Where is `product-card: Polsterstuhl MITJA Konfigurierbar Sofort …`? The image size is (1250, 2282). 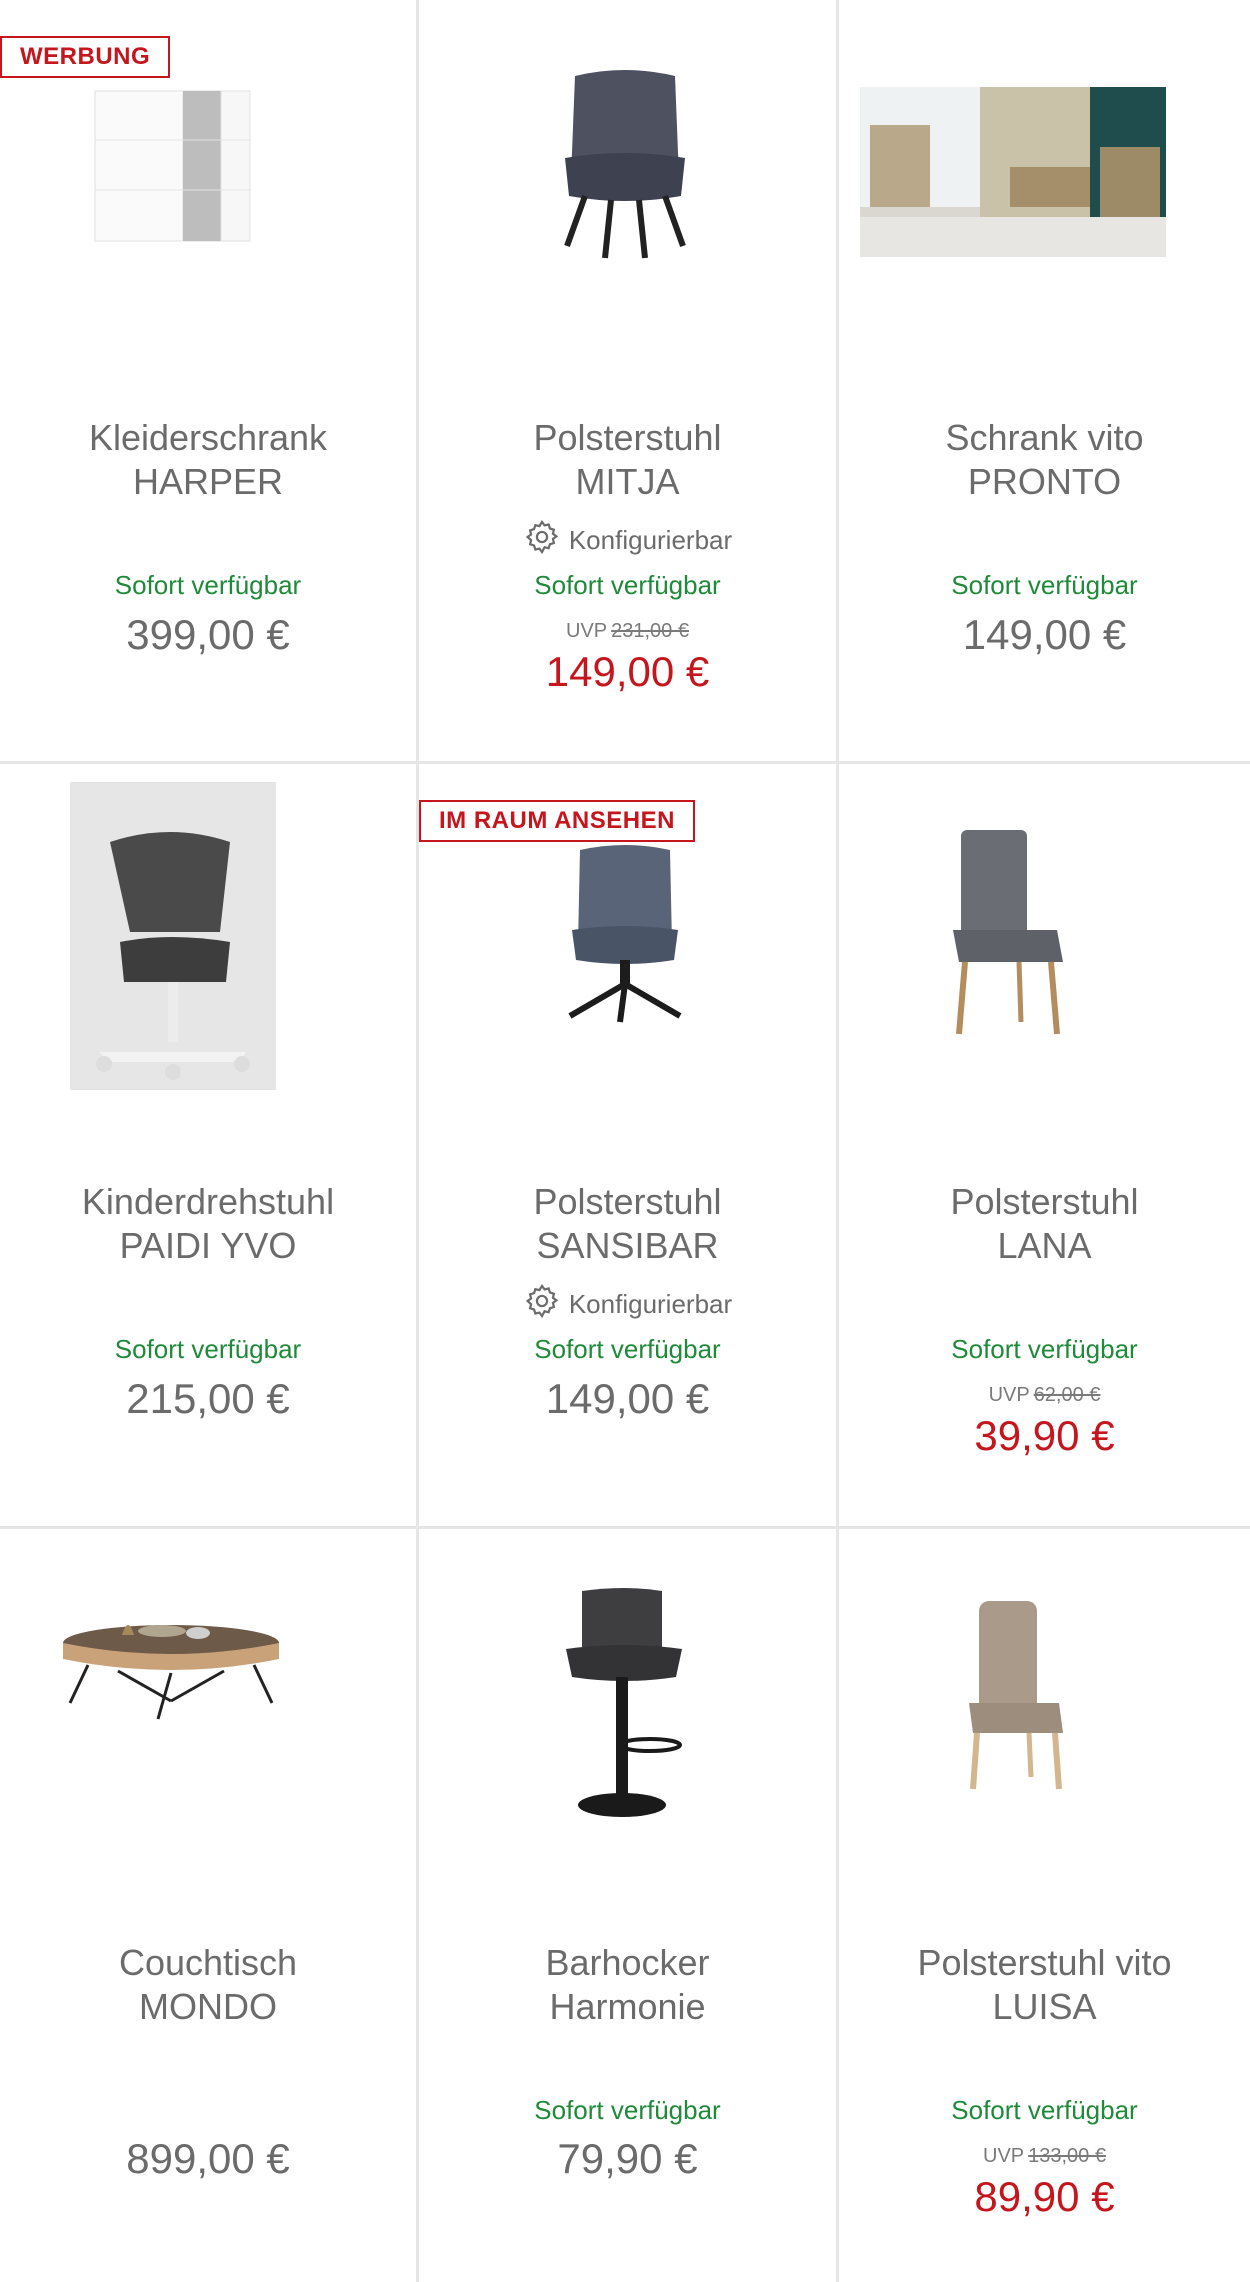
product-card: Polsterstuhl MITJA Konfigurierbar Sofort … is located at coordinates (627, 380).